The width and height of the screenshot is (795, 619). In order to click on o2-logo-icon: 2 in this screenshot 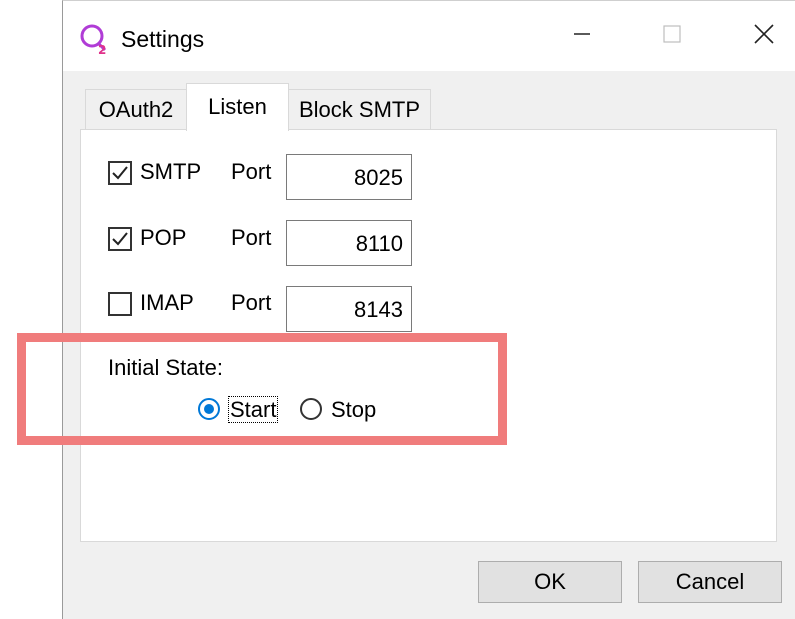, I will do `click(95, 40)`.